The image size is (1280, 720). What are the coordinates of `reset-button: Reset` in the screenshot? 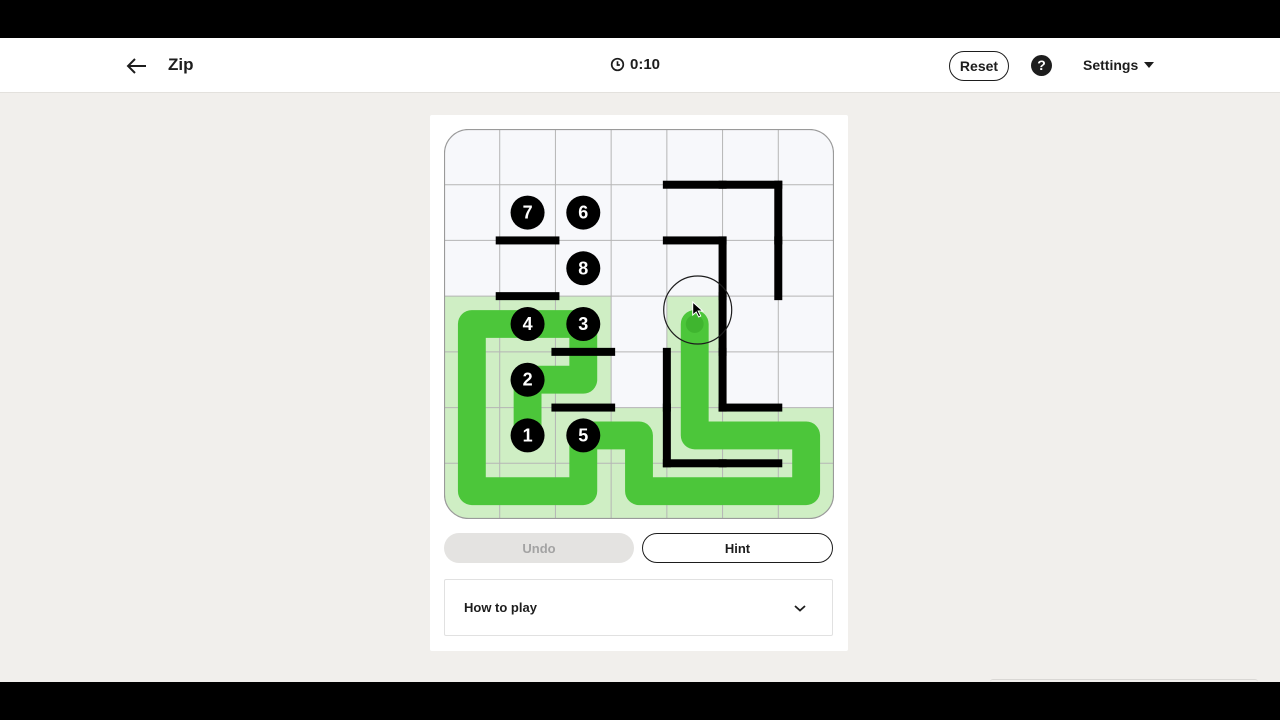 It's located at (979, 66).